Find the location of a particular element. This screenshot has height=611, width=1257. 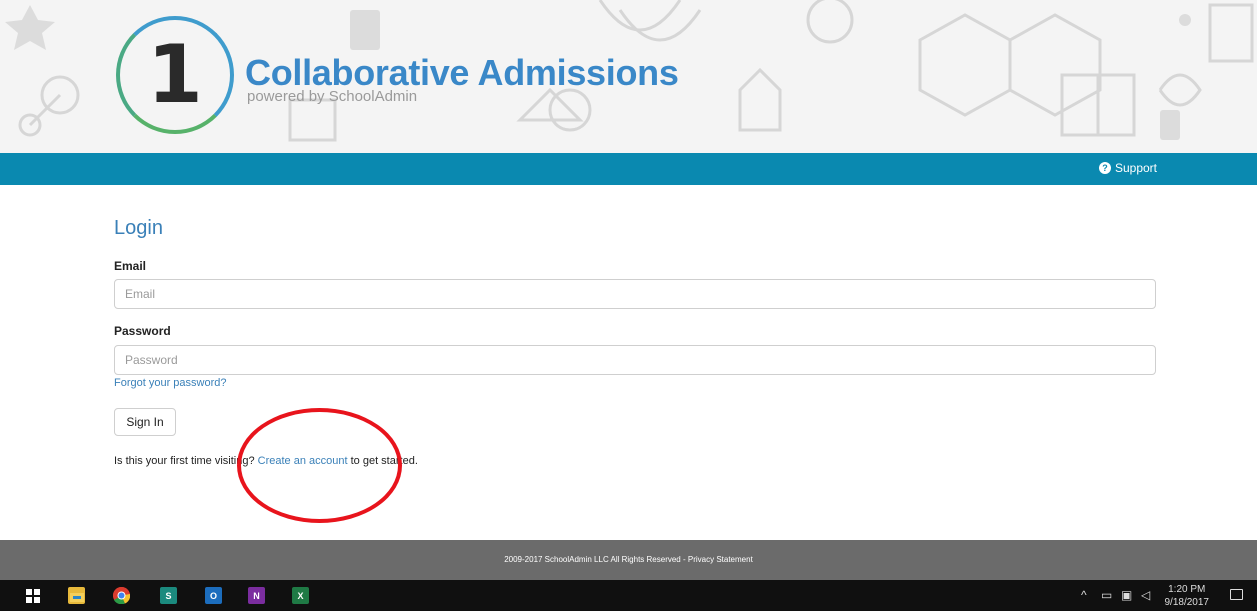

outlook-icon: O is located at coordinates (213, 595).